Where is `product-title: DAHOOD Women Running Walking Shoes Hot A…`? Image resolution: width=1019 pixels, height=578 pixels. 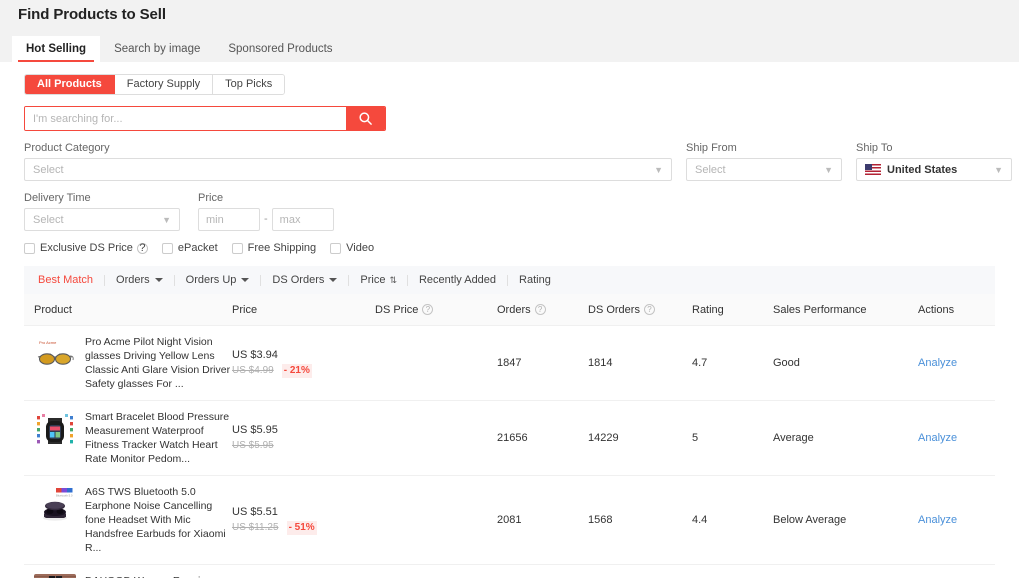 product-title: DAHOOD Women Running Walking Shoes Hot A… is located at coordinates (158, 576).